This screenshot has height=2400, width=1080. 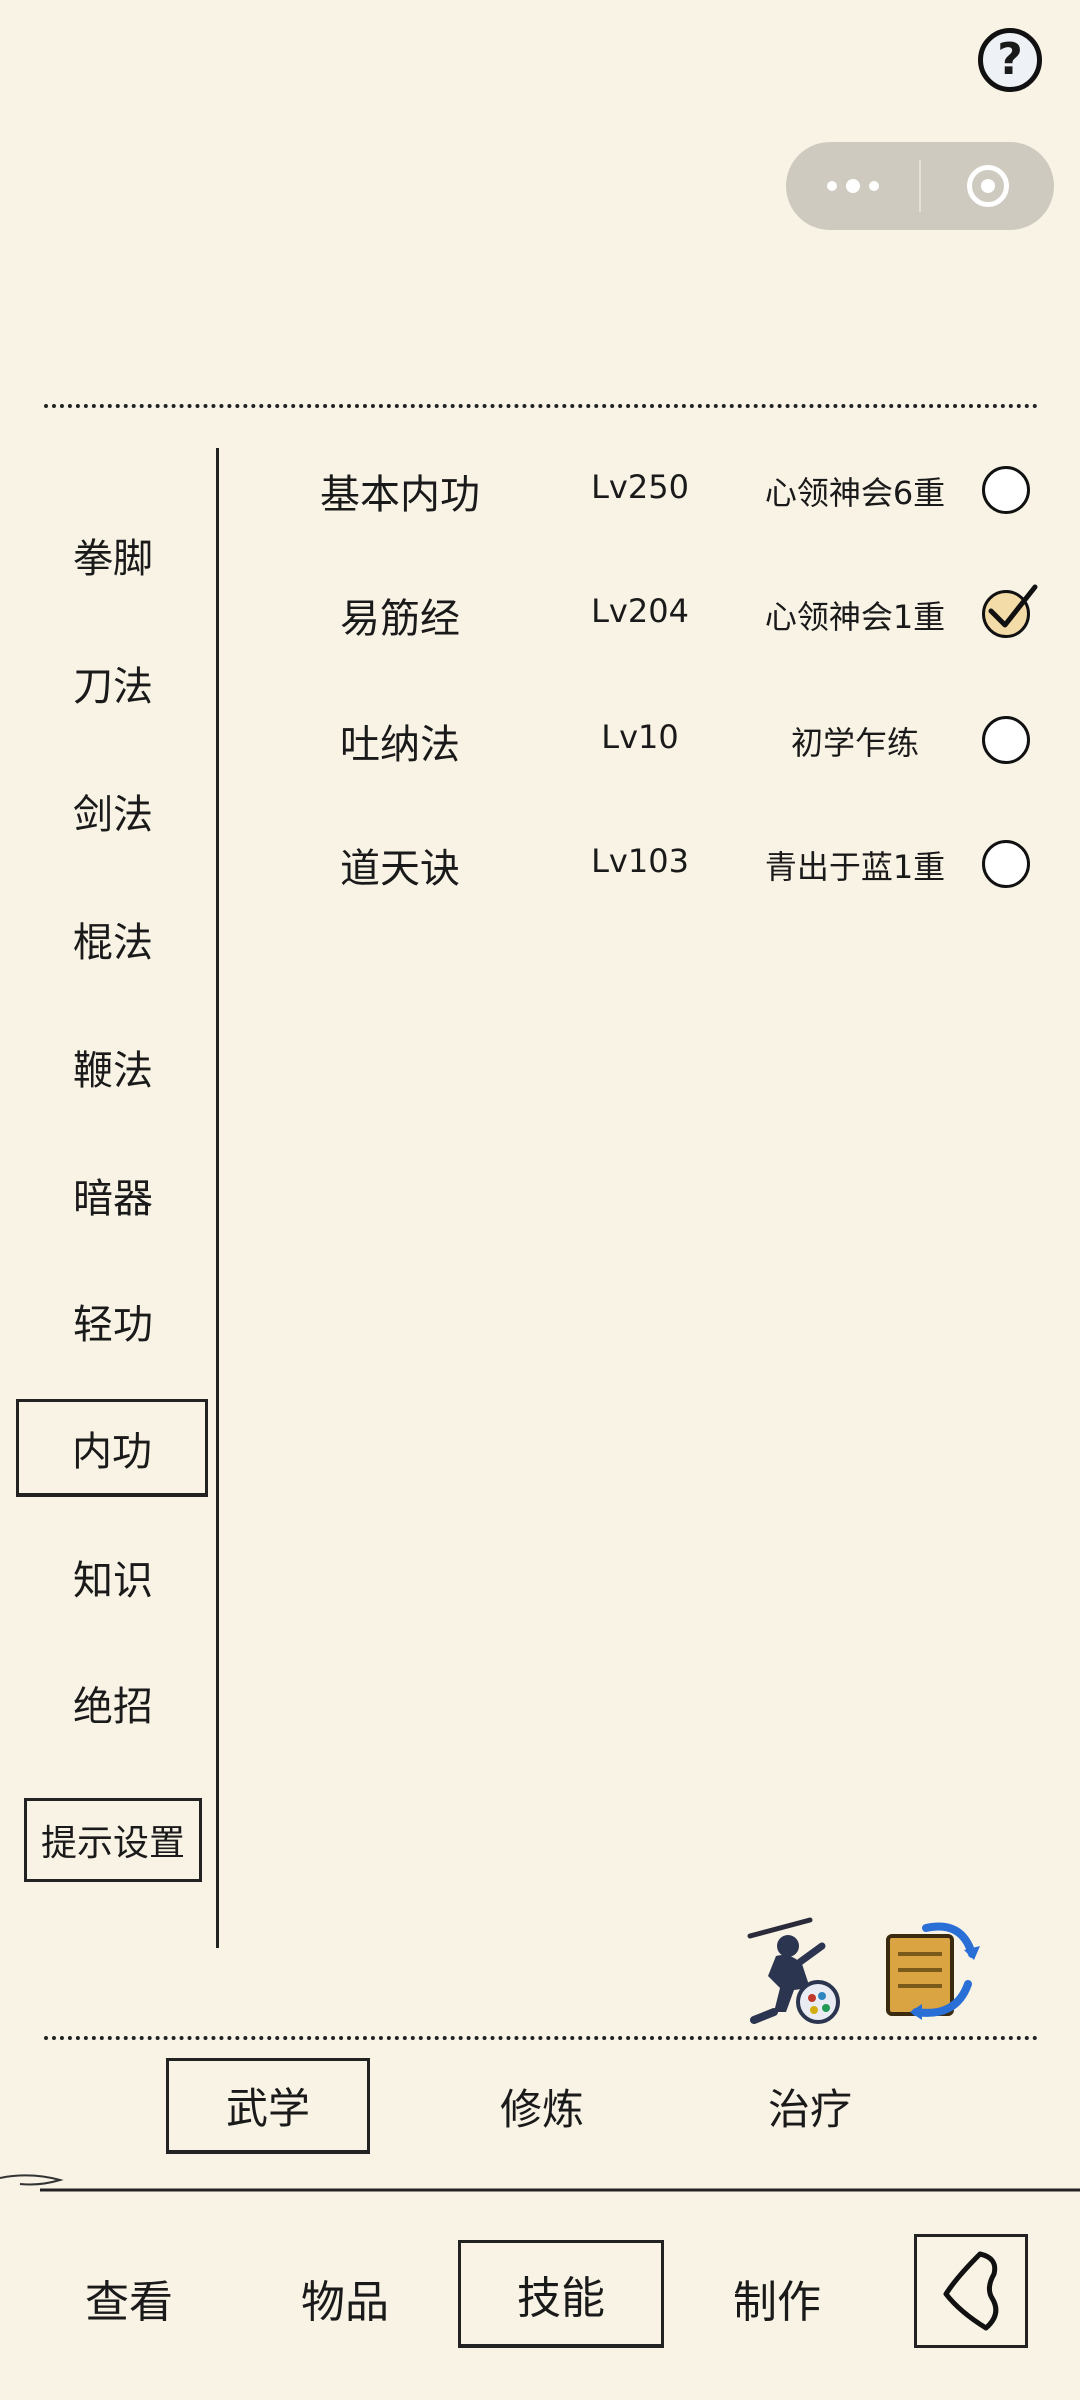 I want to click on sidebar-item-gunfa: 棍法, so click(x=113, y=939).